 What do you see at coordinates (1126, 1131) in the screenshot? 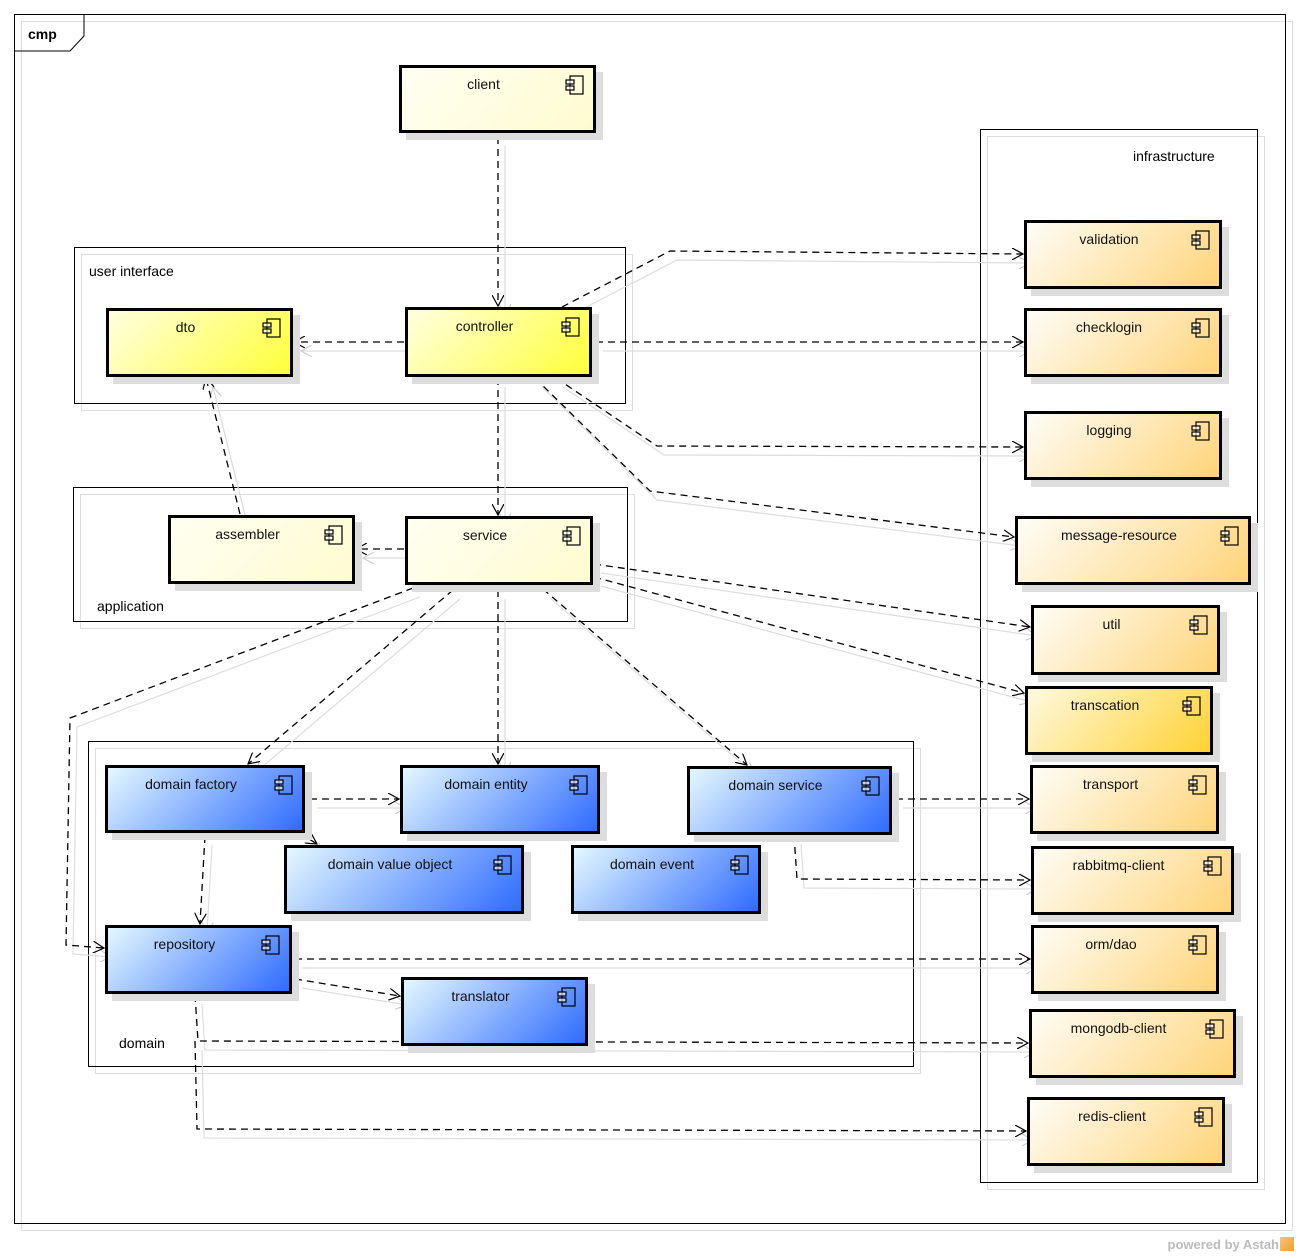
I see `component-redis-client: redis-client` at bounding box center [1126, 1131].